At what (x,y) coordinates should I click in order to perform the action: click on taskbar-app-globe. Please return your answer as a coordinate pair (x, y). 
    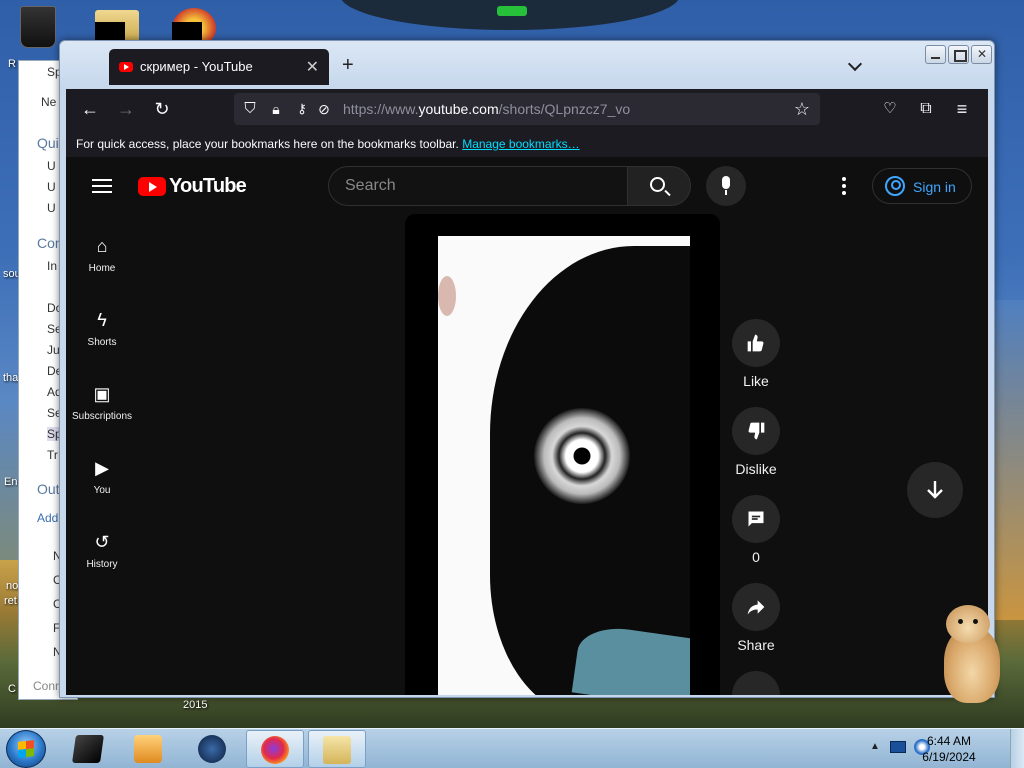
    Looking at the image, I should click on (213, 749).